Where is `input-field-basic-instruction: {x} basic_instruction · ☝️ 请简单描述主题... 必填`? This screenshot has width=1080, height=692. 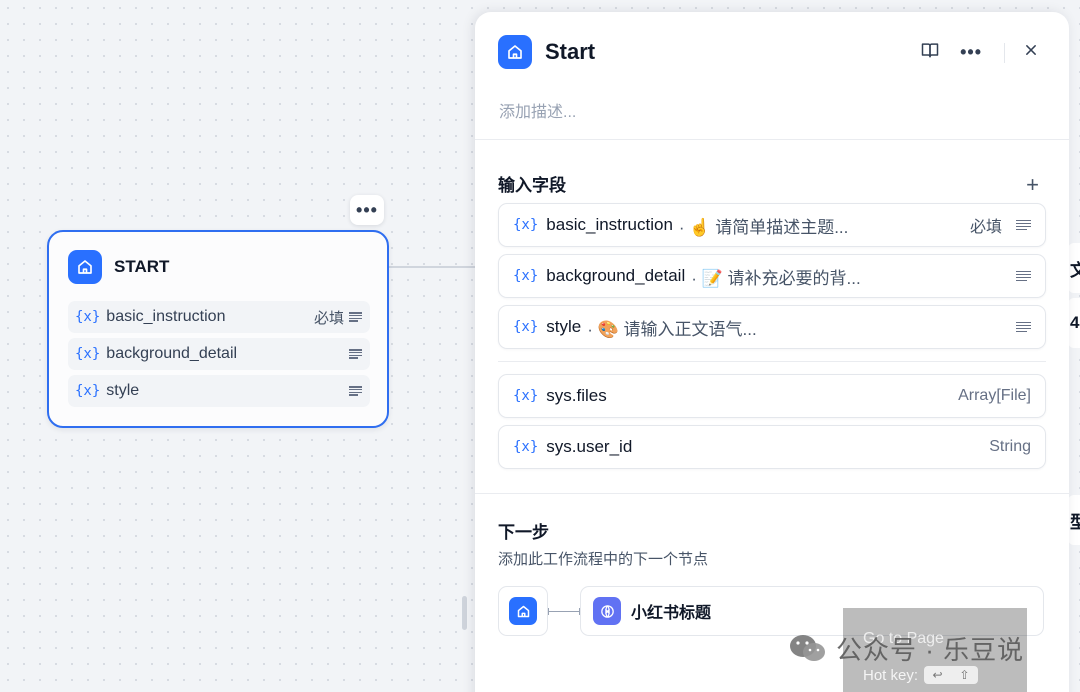
input-field-basic-instruction: {x} basic_instruction · ☝️ 请简单描述主题... 必填 is located at coordinates (772, 225).